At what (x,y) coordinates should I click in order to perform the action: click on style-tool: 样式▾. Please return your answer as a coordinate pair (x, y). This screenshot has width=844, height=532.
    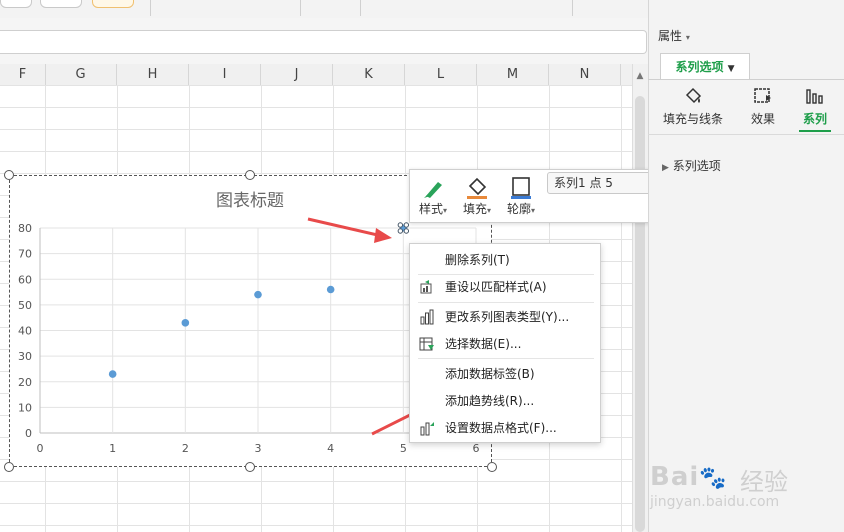
    Looking at the image, I should click on (433, 195).